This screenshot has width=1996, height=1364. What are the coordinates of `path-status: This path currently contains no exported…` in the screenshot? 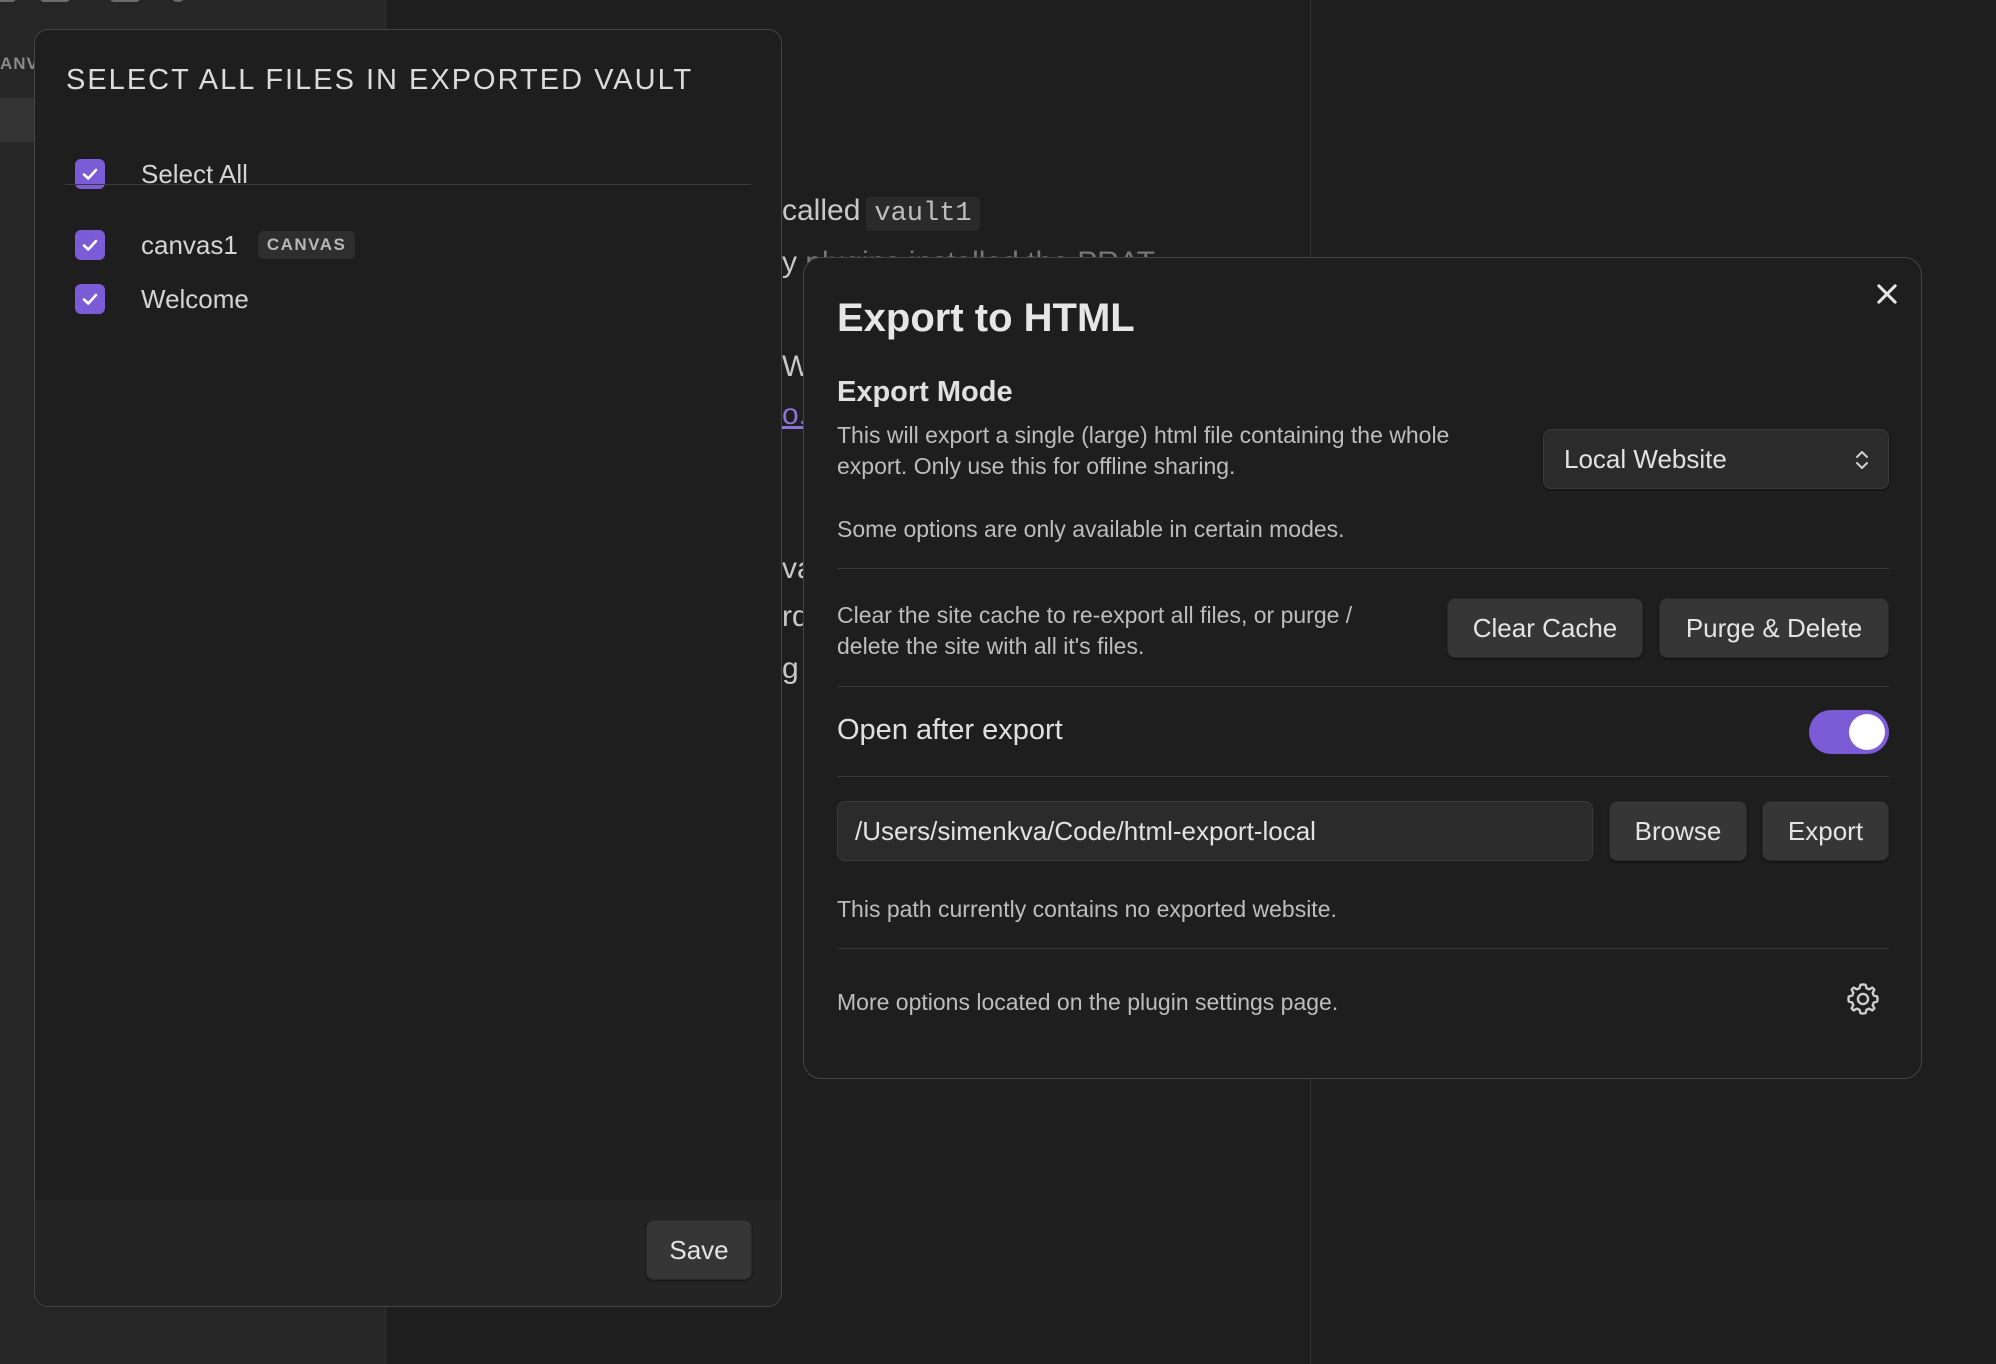 It's located at (1087, 909).